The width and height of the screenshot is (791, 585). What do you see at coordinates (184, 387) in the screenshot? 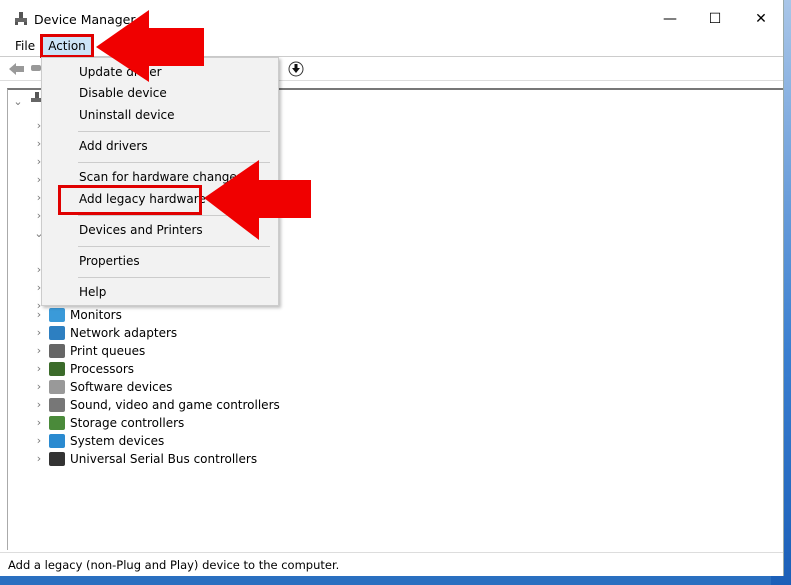
I see `tree-item: › Software devices` at bounding box center [184, 387].